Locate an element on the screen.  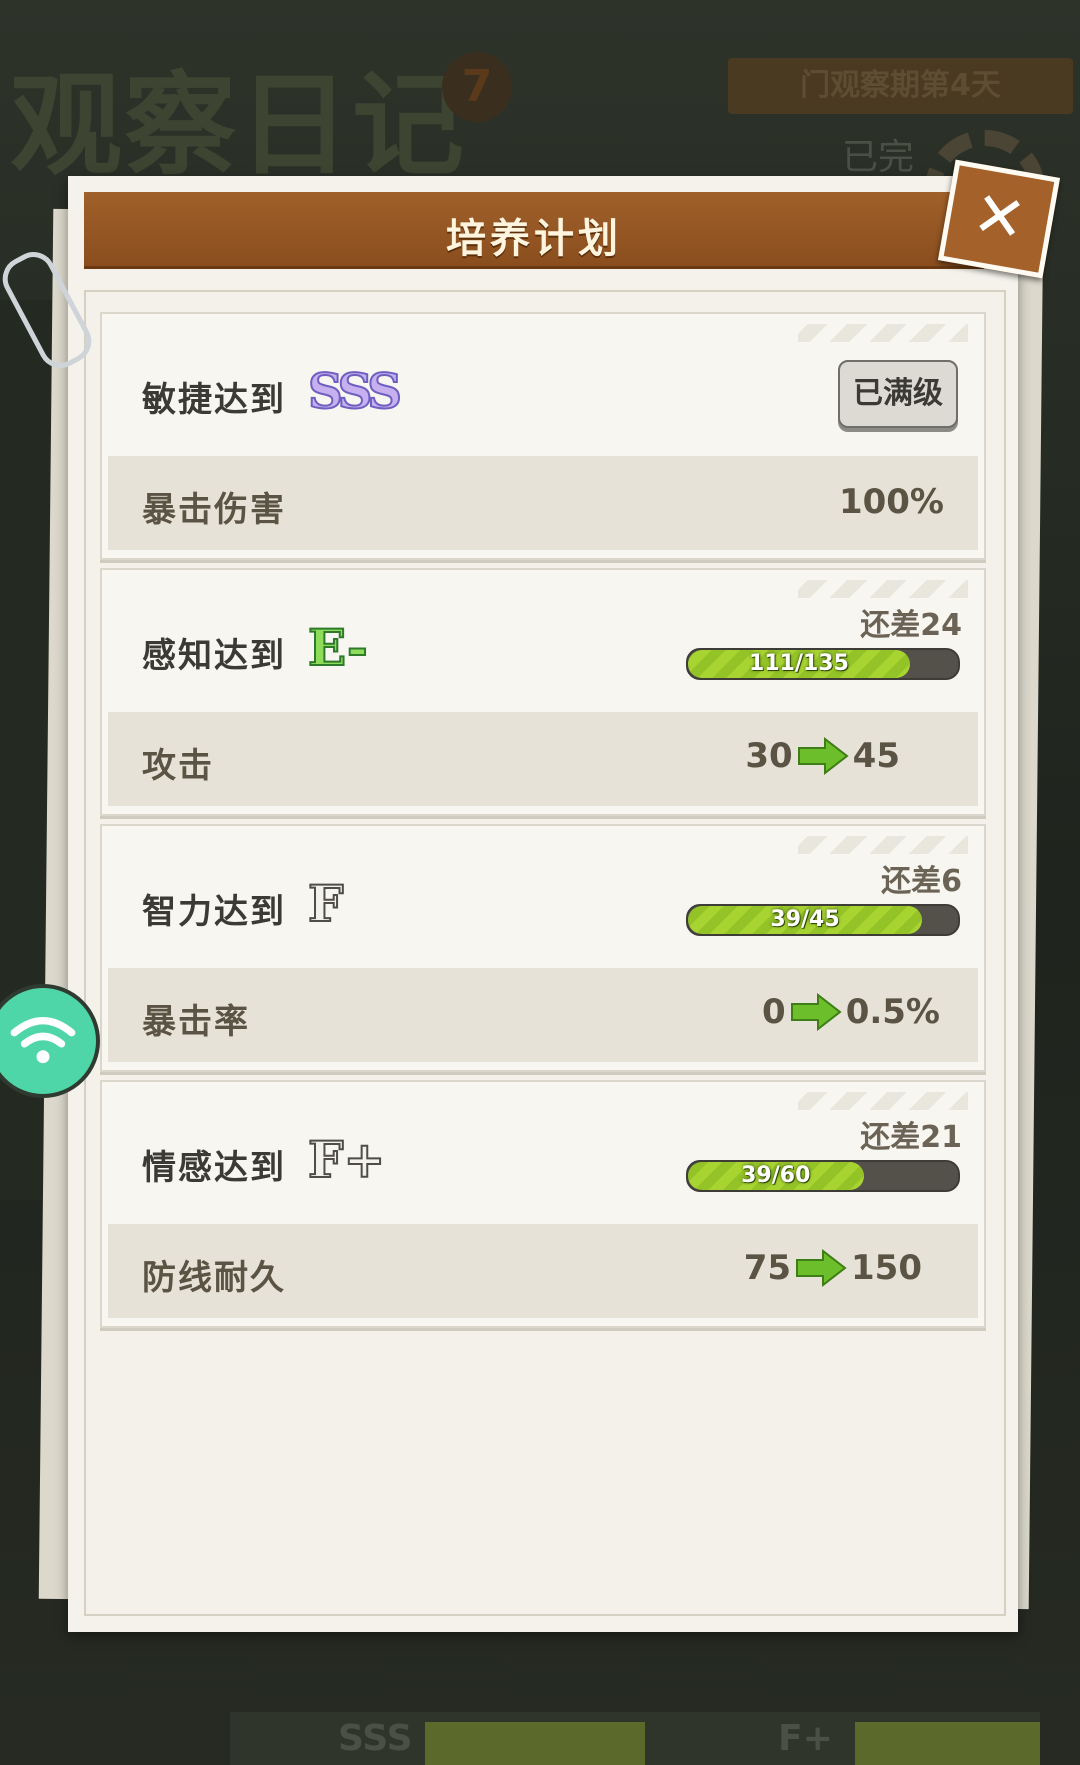
stat-change: 75 150 is located at coordinates (833, 1268).